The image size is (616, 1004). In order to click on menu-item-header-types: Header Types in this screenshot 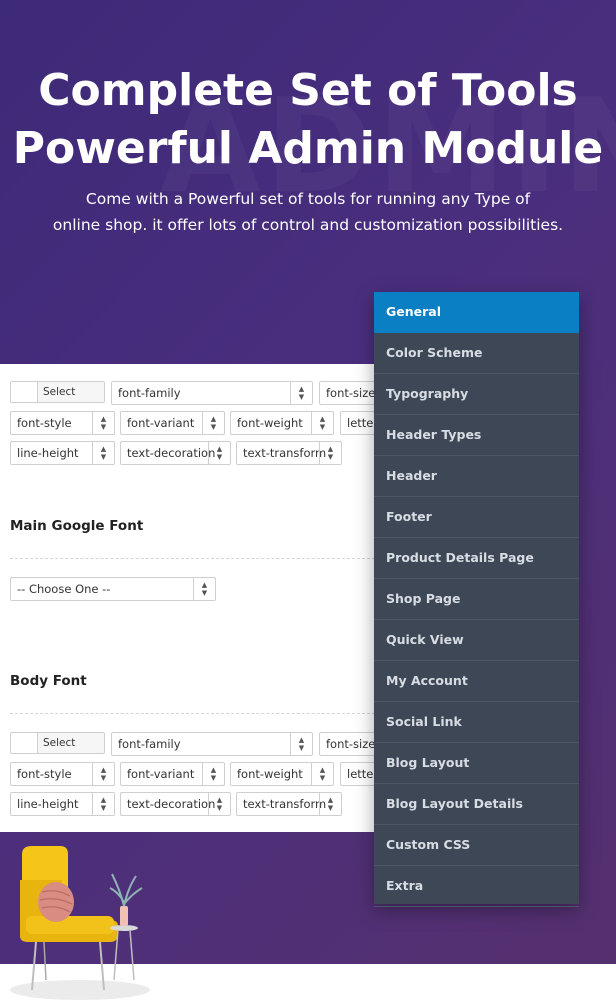, I will do `click(476, 435)`.